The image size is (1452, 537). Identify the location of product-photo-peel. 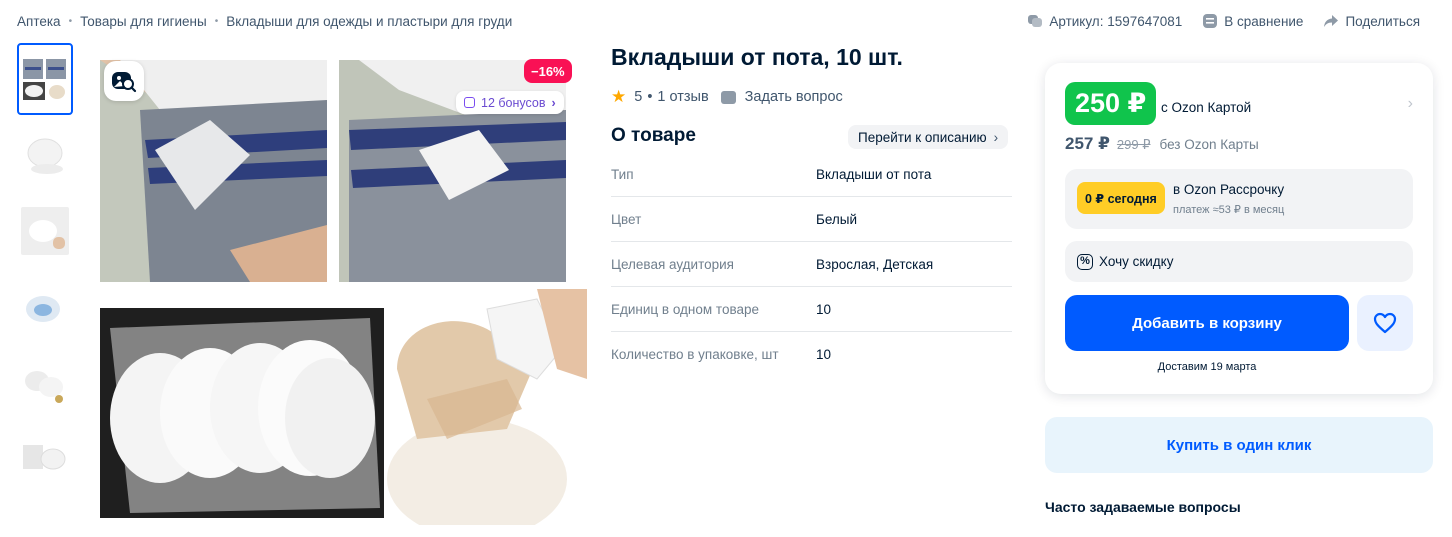
(487, 407).